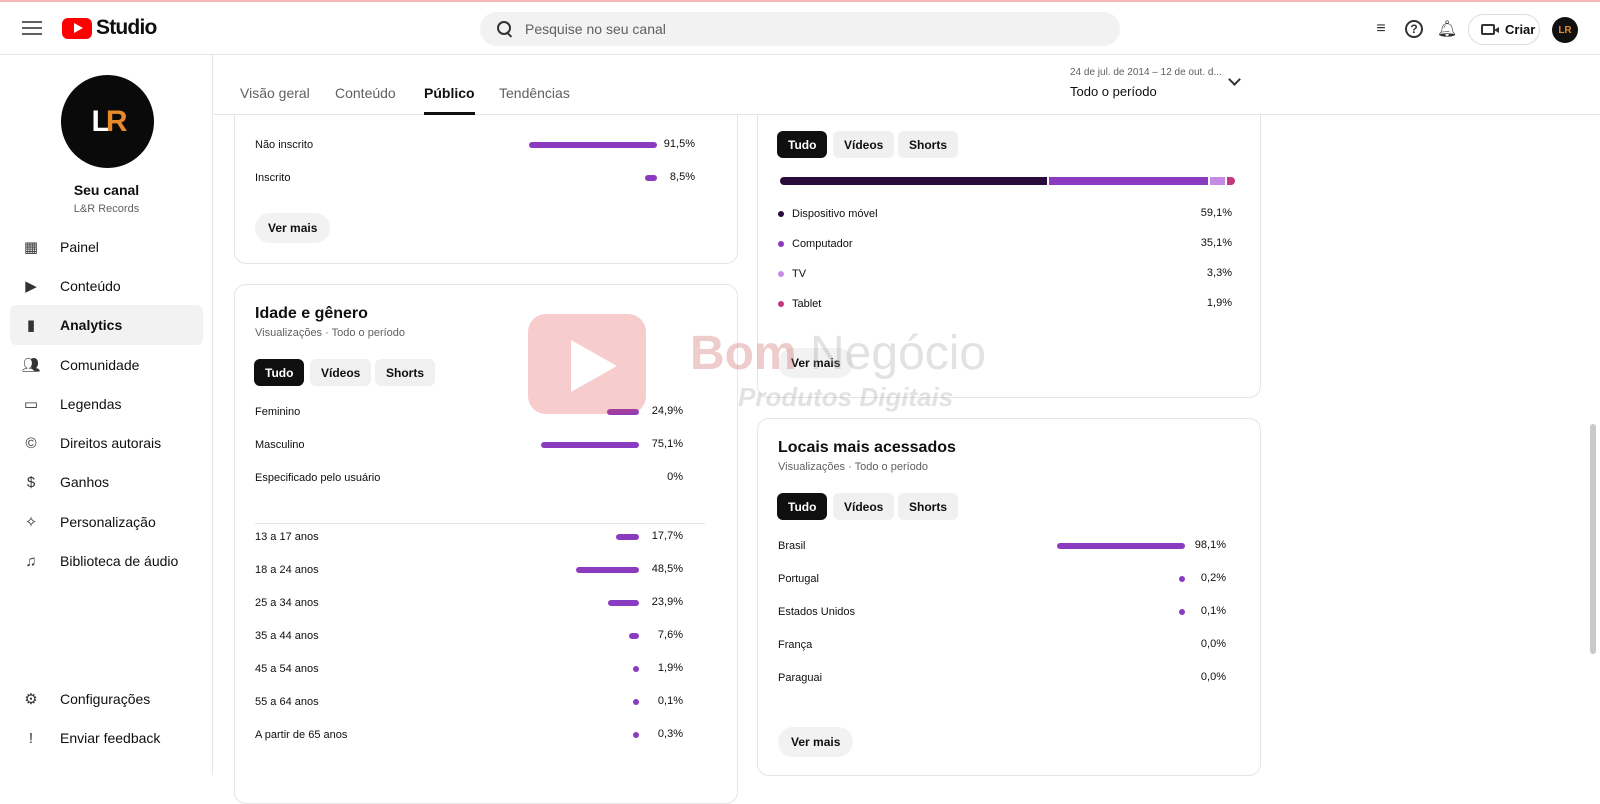 The image size is (1600, 804). I want to click on search-input: Pesquise no seu canal, so click(595, 29).